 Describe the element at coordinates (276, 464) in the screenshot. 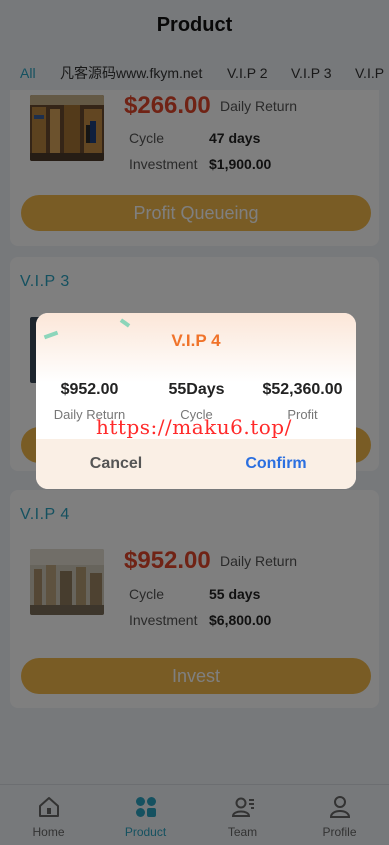

I see `confirm-button: Confirm` at that location.